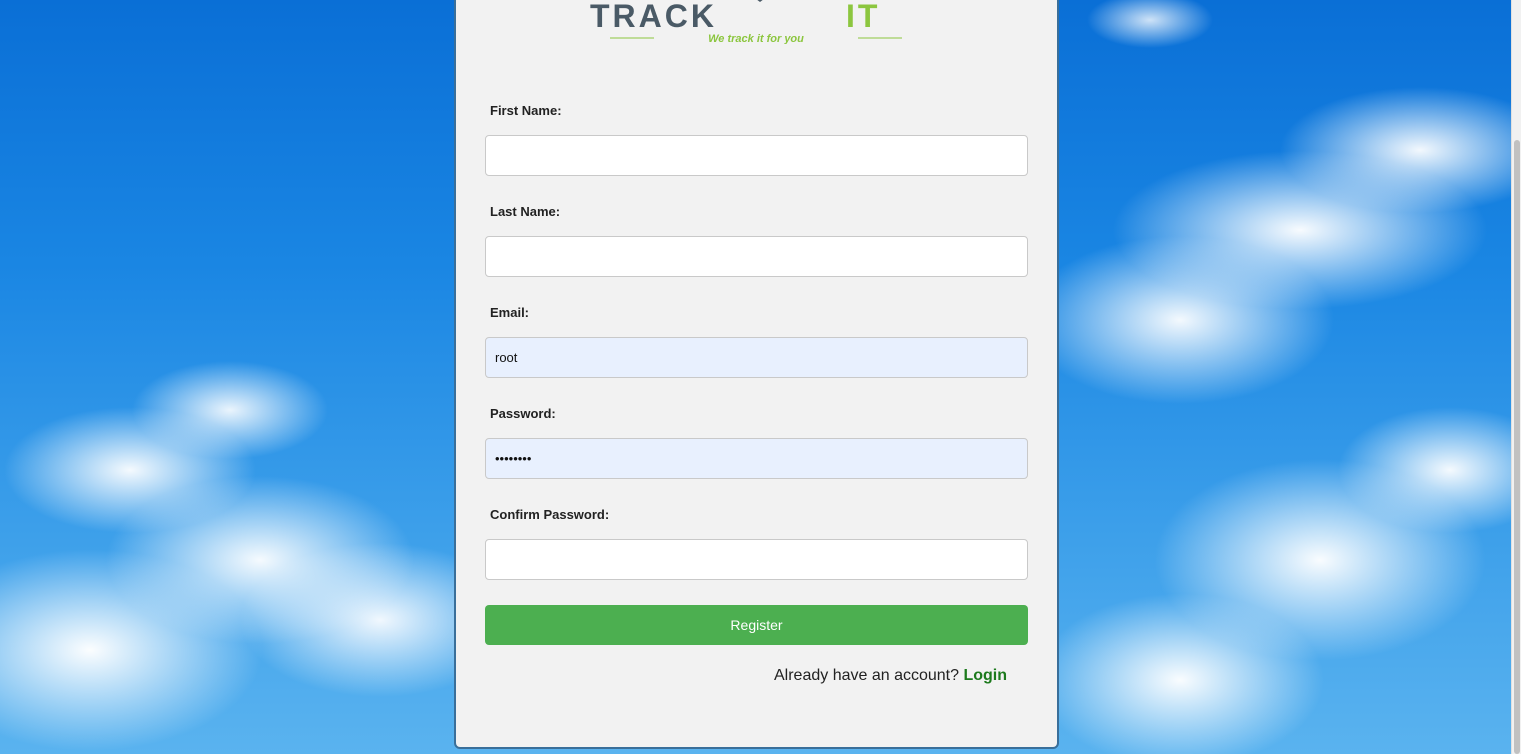  What do you see at coordinates (756, 155) in the screenshot?
I see `first-name-input` at bounding box center [756, 155].